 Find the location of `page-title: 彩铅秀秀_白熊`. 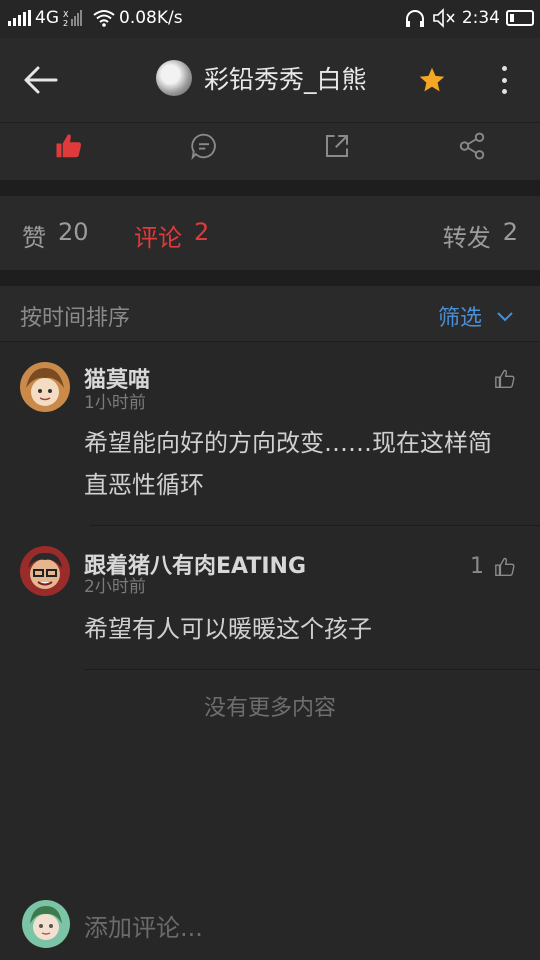

page-title: 彩铅秀秀_白熊 is located at coordinates (285, 79).